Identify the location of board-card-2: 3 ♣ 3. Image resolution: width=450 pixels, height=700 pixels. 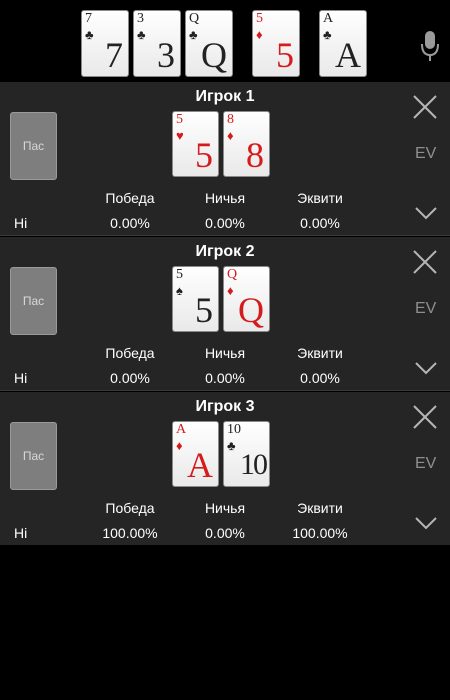
(157, 43).